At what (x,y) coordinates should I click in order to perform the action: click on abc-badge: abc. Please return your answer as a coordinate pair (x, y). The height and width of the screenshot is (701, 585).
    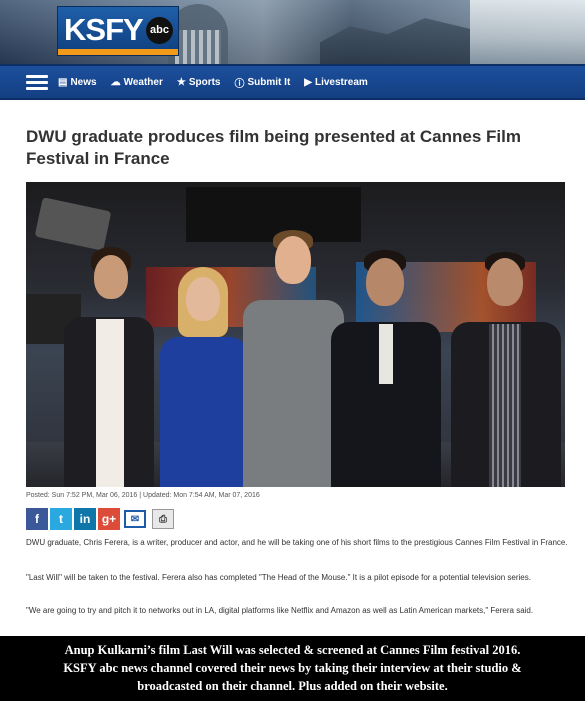
    Looking at the image, I should click on (159, 30).